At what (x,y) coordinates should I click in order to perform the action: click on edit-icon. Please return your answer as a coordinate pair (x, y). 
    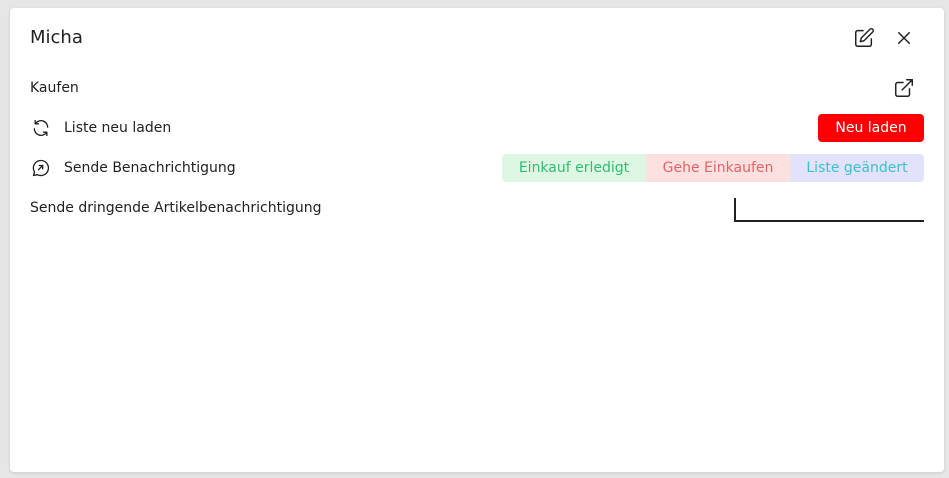
    Looking at the image, I should click on (864, 37).